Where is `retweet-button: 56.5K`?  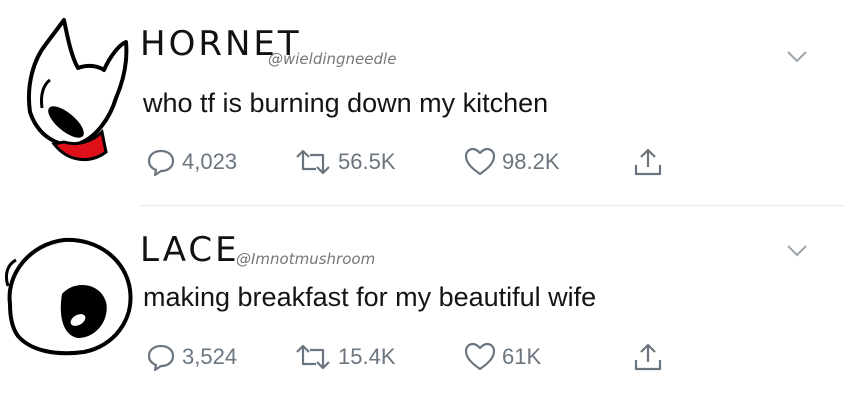 retweet-button: 56.5K is located at coordinates (345, 162).